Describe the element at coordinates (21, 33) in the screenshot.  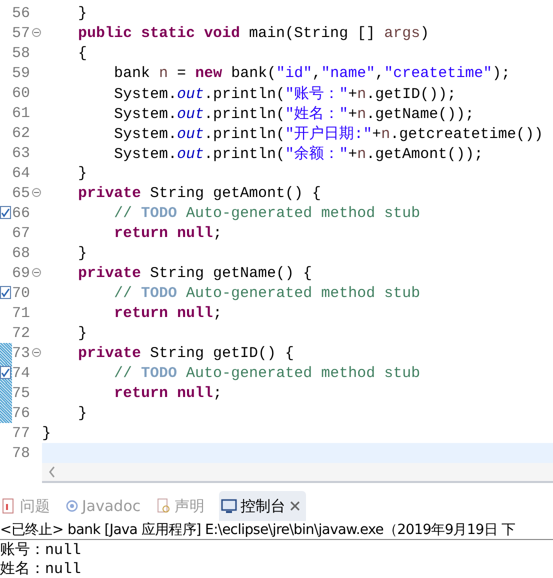
I see `line-number: 57` at that location.